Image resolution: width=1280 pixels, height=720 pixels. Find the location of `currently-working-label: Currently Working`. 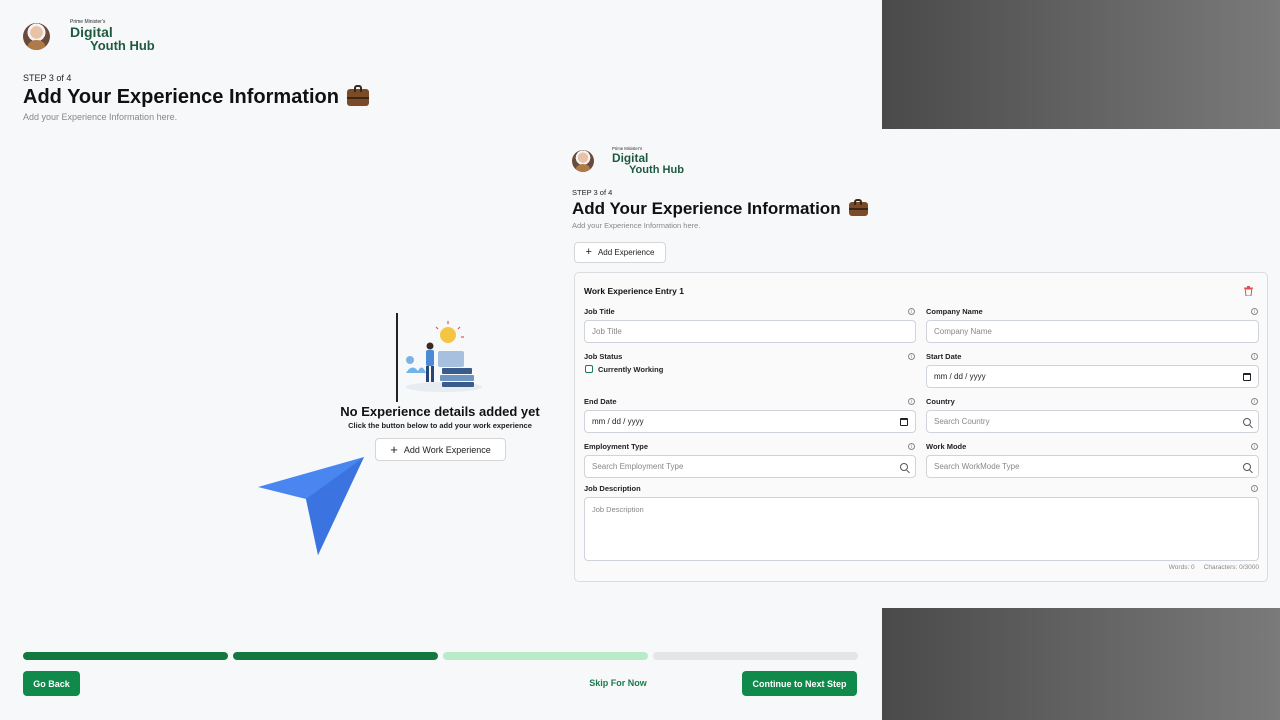

currently-working-label: Currently Working is located at coordinates (630, 369).